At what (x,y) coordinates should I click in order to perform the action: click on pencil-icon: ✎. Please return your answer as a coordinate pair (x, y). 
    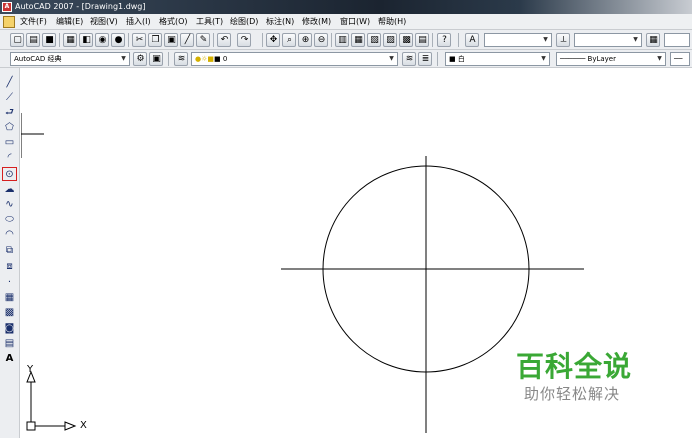
    Looking at the image, I should click on (203, 40).